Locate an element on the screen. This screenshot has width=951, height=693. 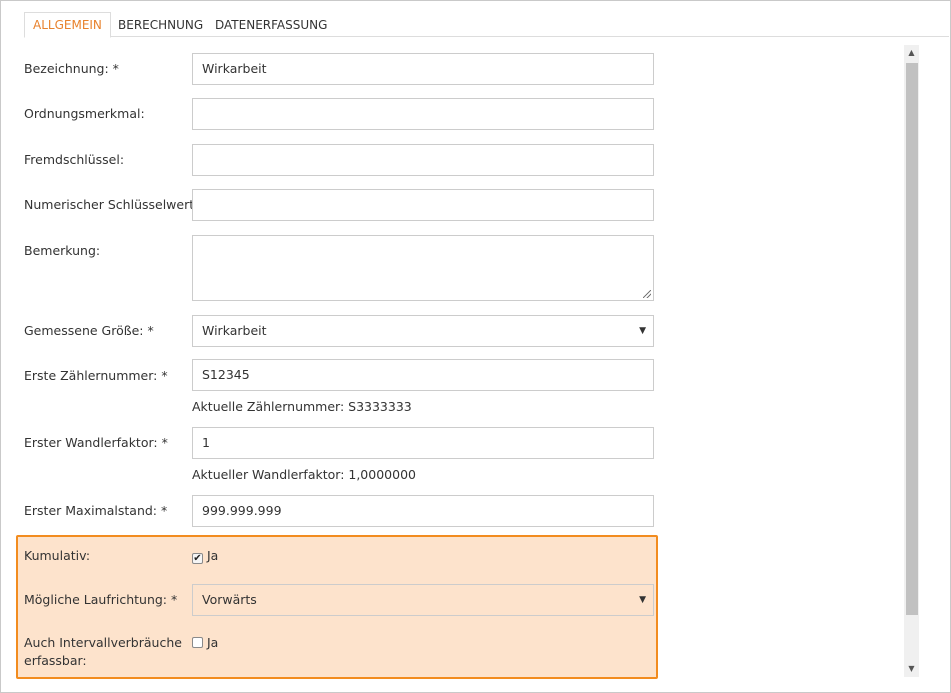
moegliche-laufrichtung-label: Mögliche Laufrichtung: * is located at coordinates (101, 599).